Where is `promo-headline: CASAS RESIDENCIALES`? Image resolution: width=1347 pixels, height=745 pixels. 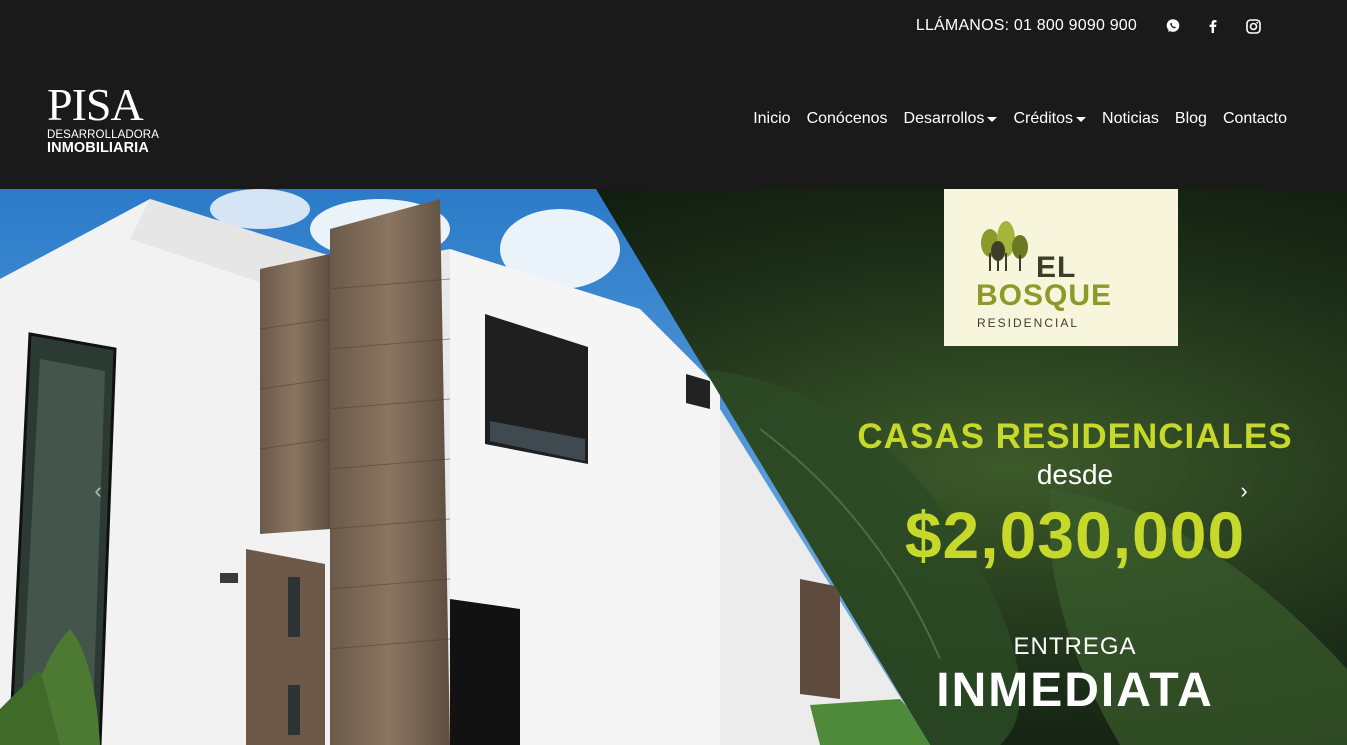 promo-headline: CASAS RESIDENCIALES is located at coordinates (1075, 436).